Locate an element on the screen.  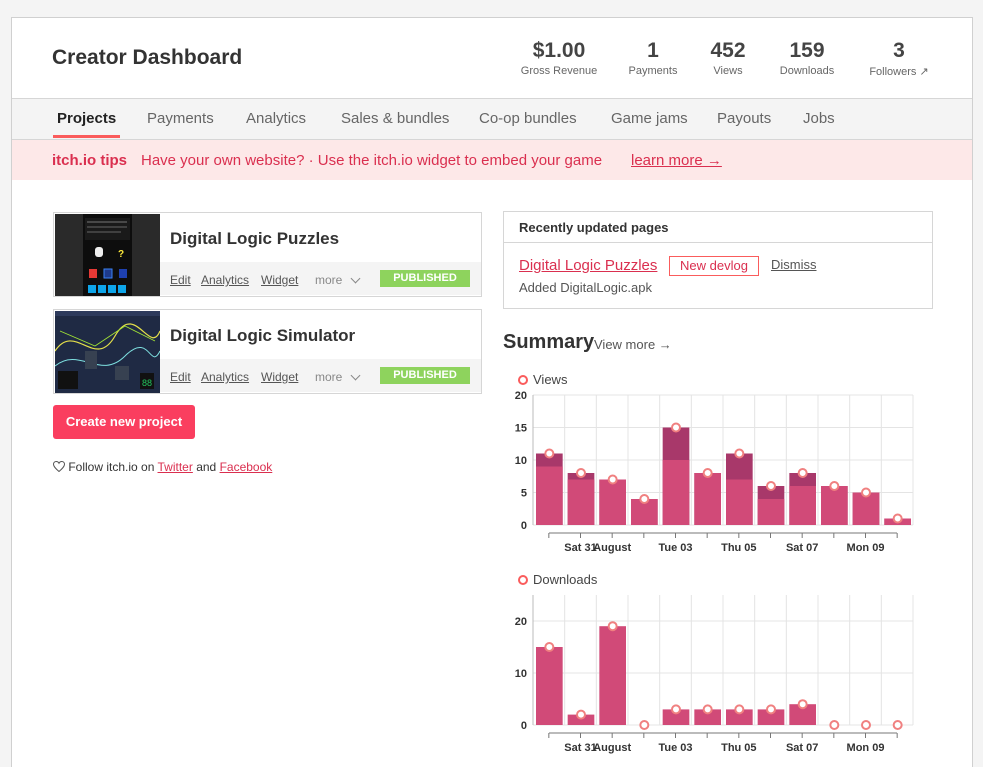
stat-value: 1 is located at coordinates (653, 50).